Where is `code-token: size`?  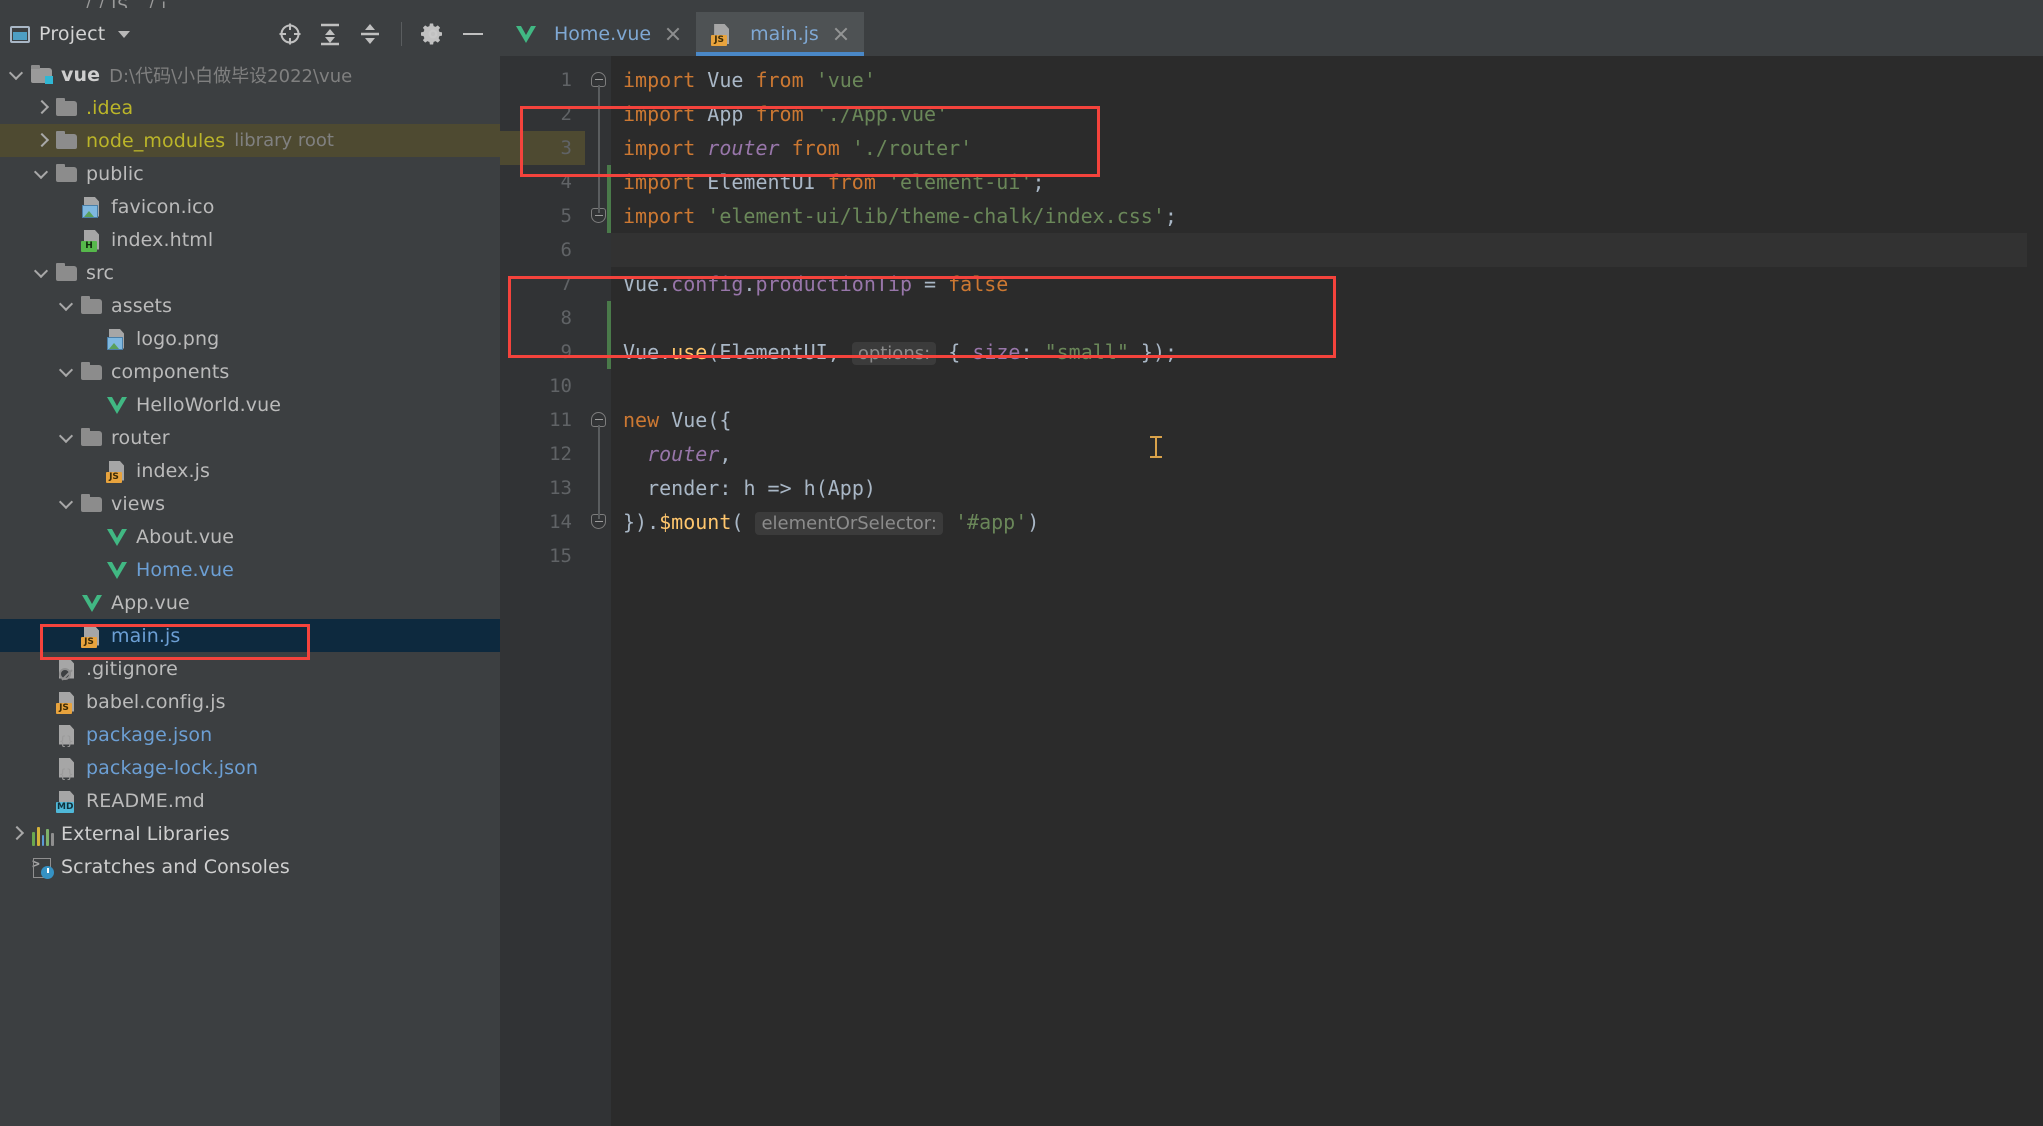 code-token: size is located at coordinates (996, 352).